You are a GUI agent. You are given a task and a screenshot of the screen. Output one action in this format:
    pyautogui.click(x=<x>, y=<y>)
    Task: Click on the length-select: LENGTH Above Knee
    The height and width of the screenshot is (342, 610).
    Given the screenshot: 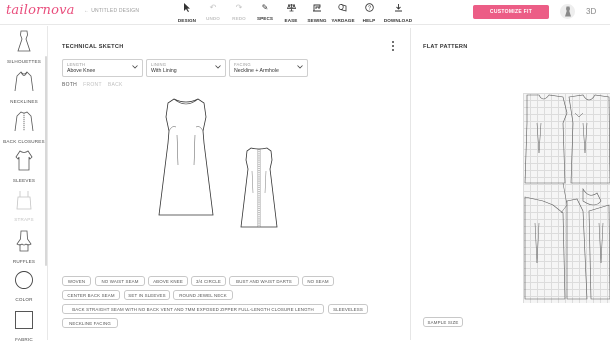 What is the action you would take?
    pyautogui.click(x=102, y=68)
    